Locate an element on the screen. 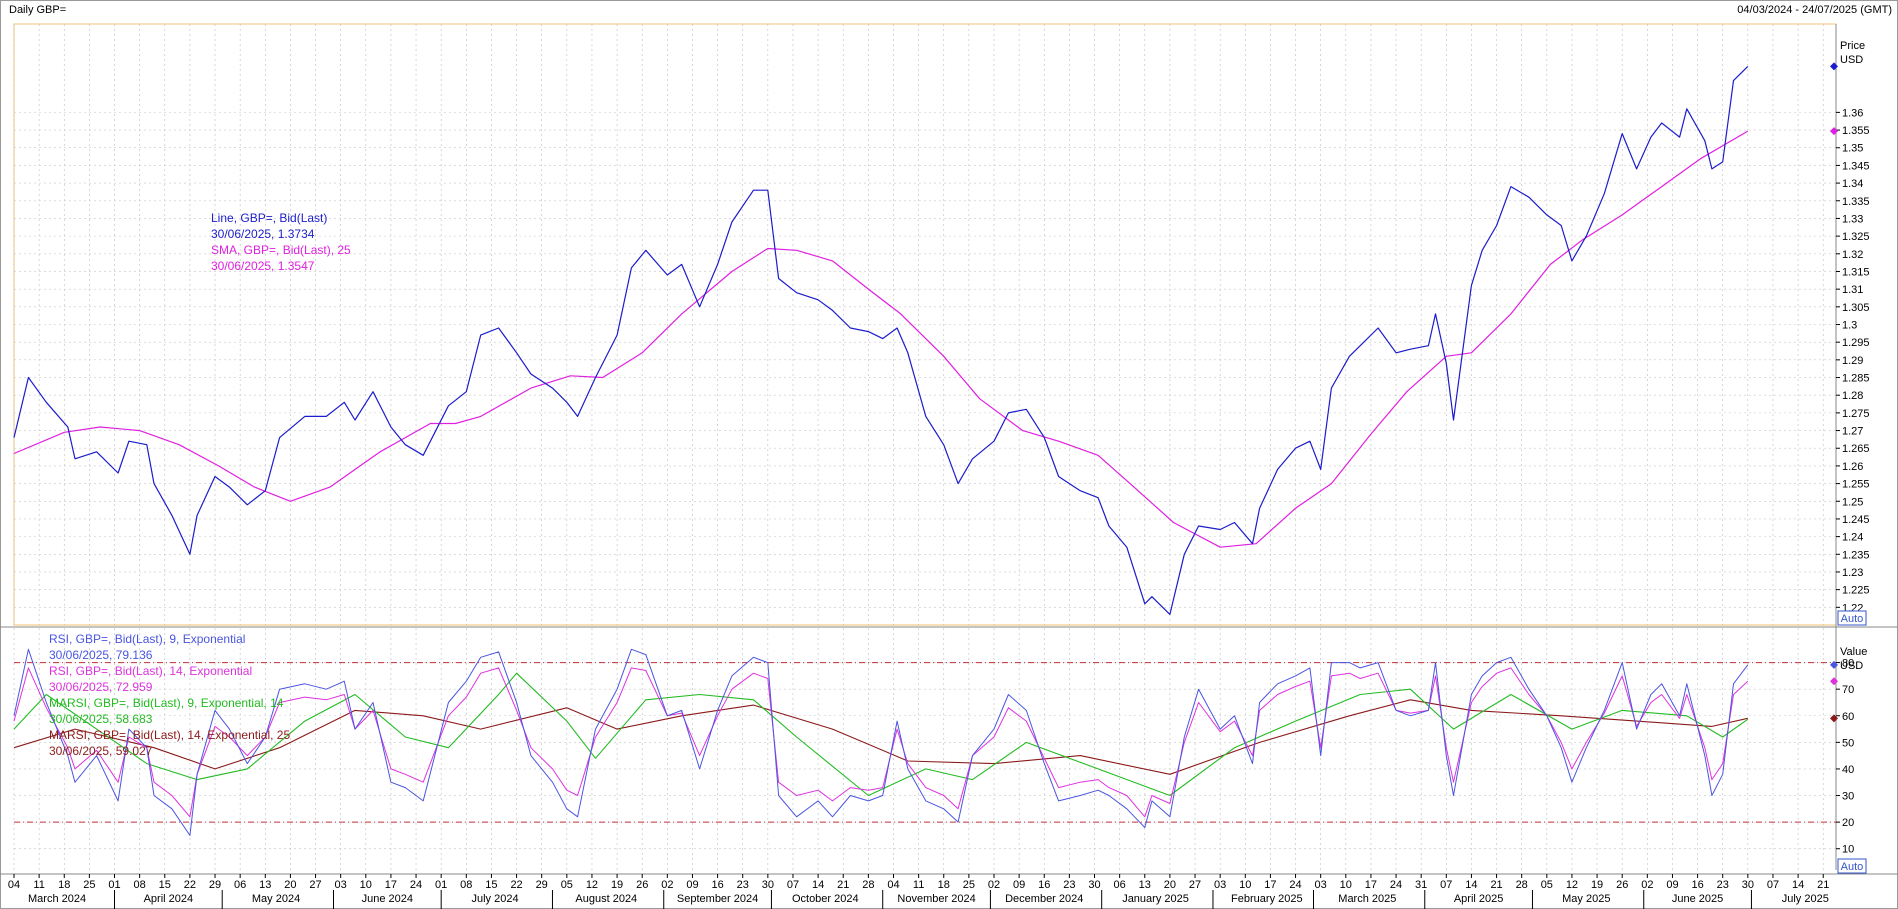  price-y-tick-label: 1.315 is located at coordinates (1856, 272).